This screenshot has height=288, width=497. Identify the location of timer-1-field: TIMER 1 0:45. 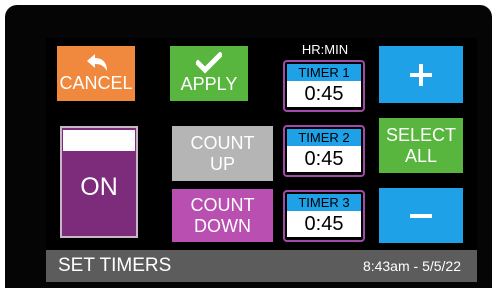
(324, 86).